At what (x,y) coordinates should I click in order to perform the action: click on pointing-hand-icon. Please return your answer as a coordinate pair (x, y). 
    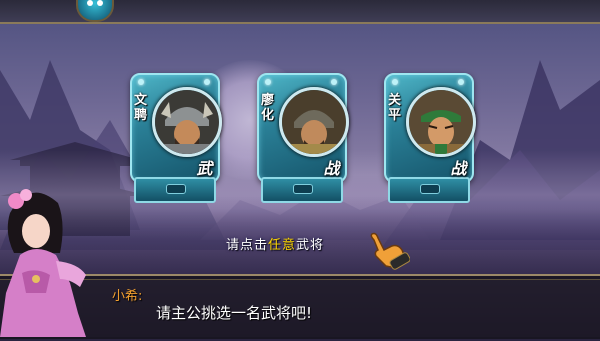
    Looking at the image, I should click on (388, 250).